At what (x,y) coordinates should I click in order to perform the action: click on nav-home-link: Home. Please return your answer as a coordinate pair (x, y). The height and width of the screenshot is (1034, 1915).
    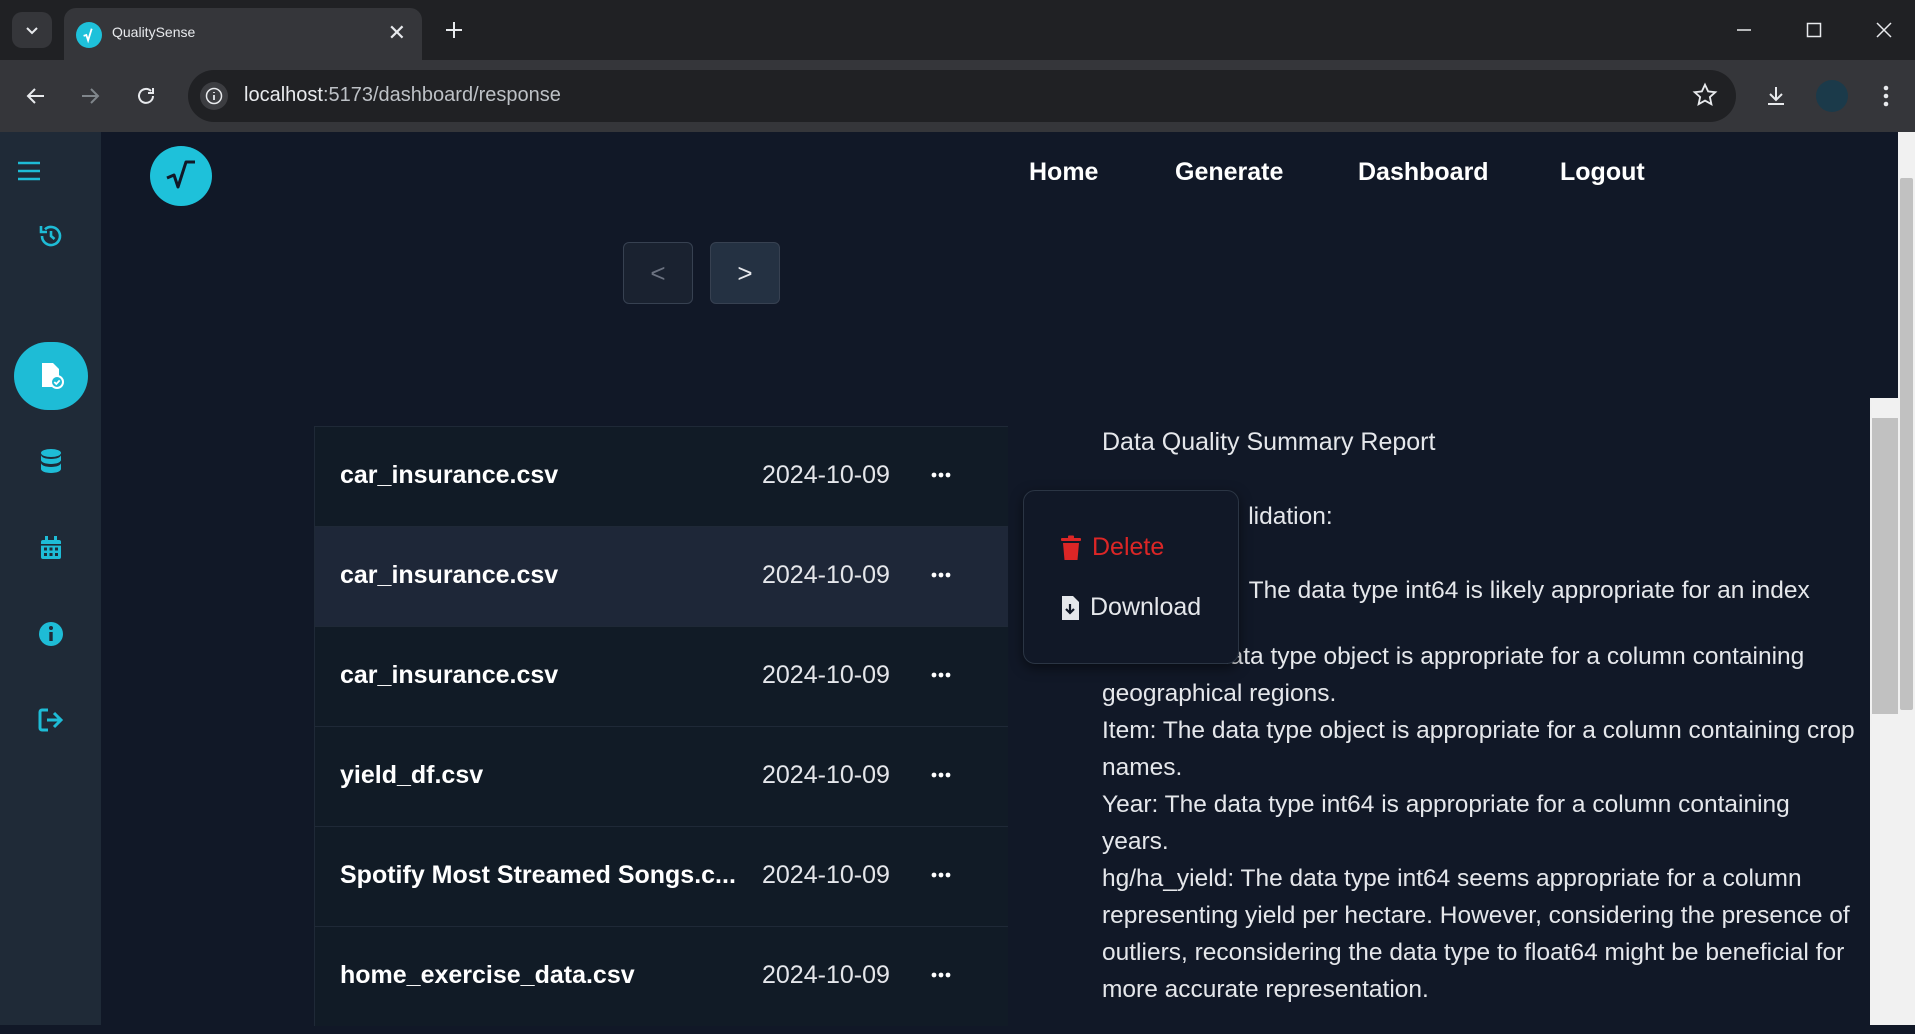
    Looking at the image, I should click on (1063, 172).